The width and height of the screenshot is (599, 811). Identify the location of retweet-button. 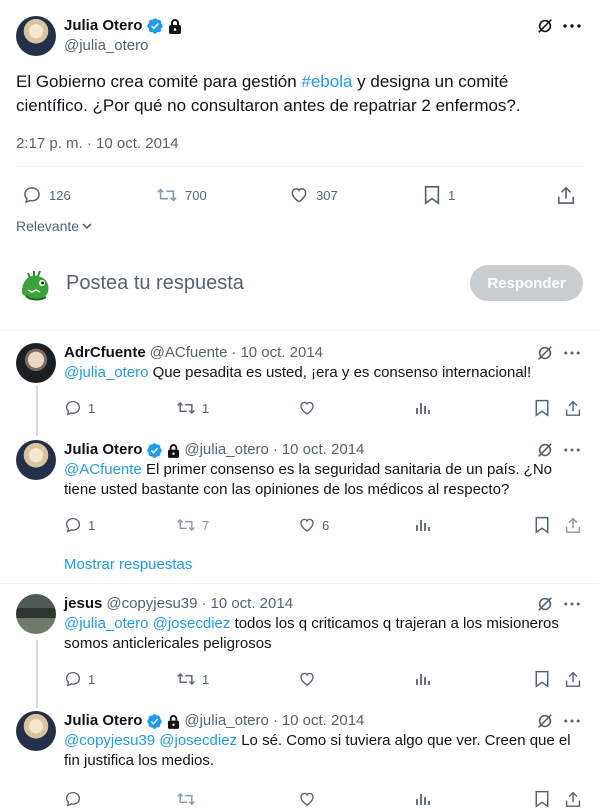
(189, 799).